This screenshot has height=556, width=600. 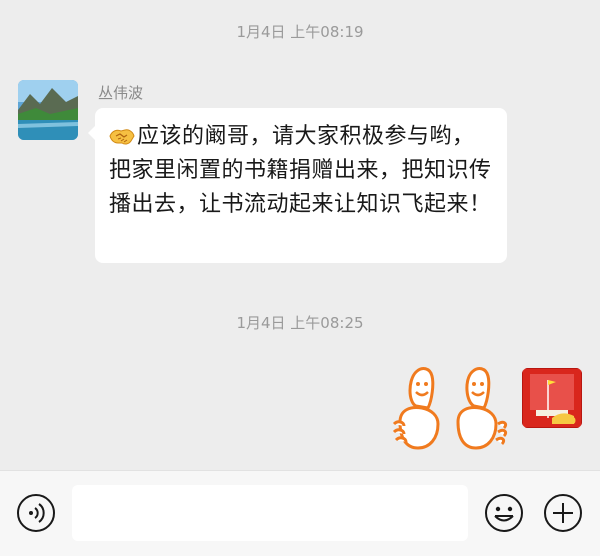 I want to click on handshake-icon, so click(x=122, y=137).